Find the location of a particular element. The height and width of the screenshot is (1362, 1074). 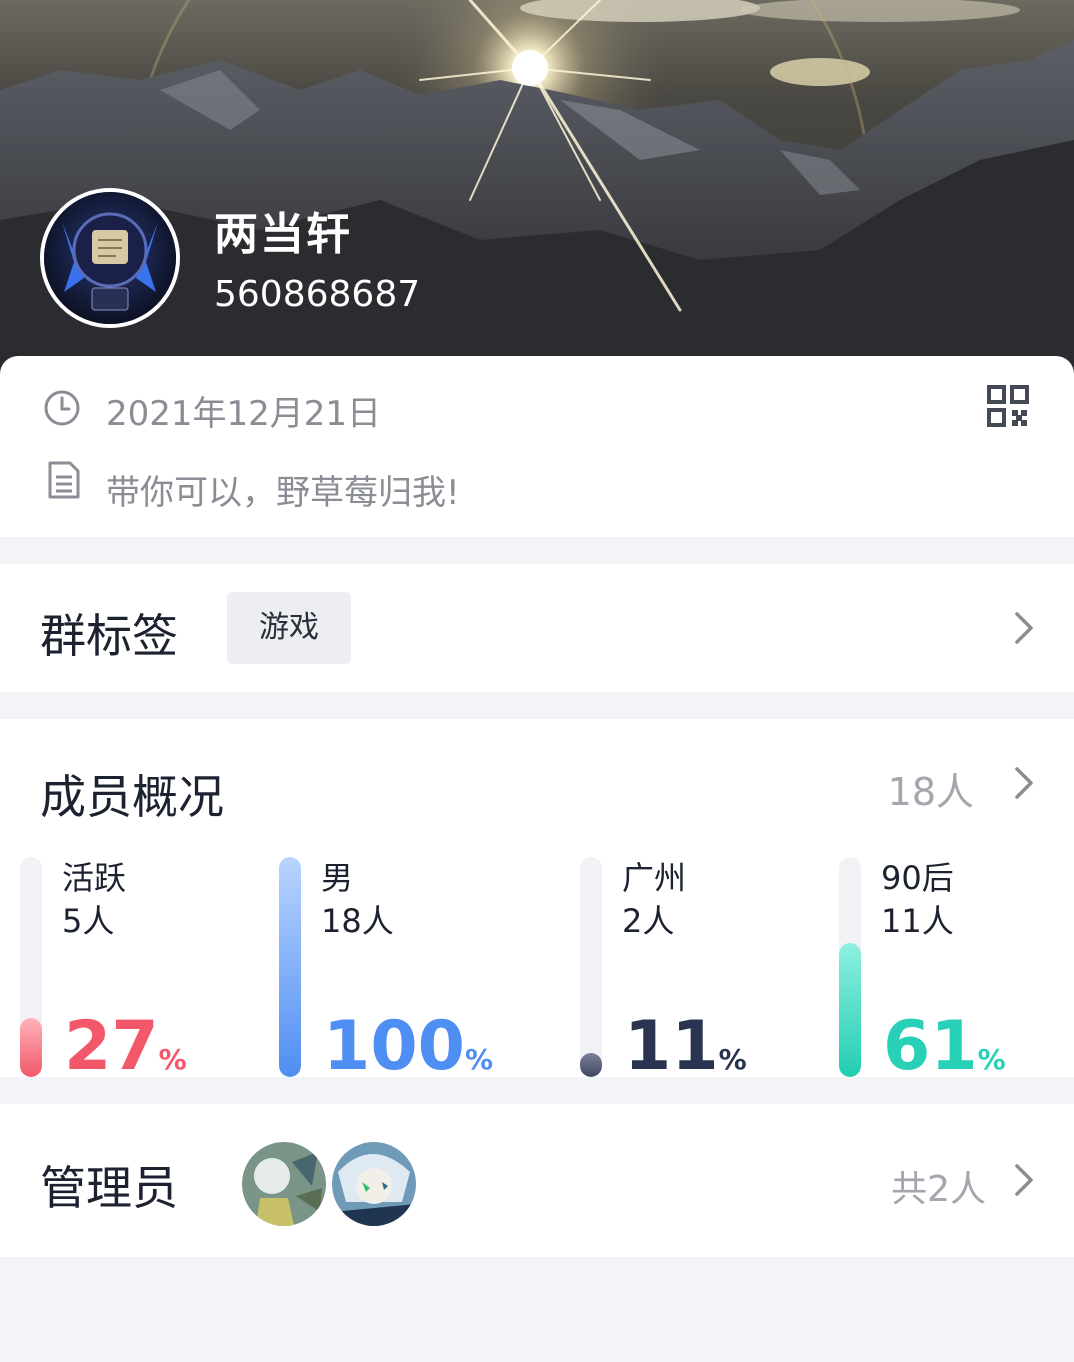

admin-title: 管理员 is located at coordinates (109, 1188).